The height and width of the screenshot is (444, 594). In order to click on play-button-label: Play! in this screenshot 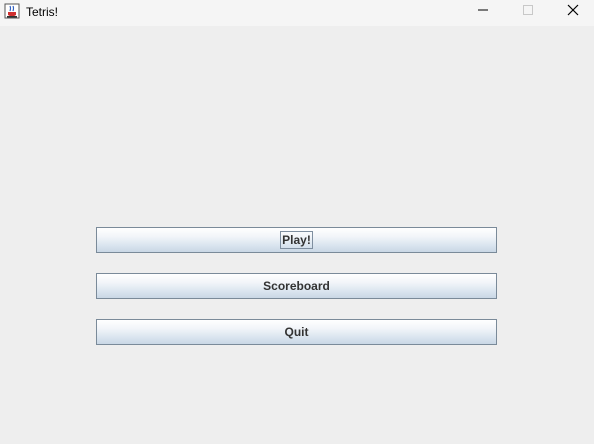, I will do `click(296, 240)`.